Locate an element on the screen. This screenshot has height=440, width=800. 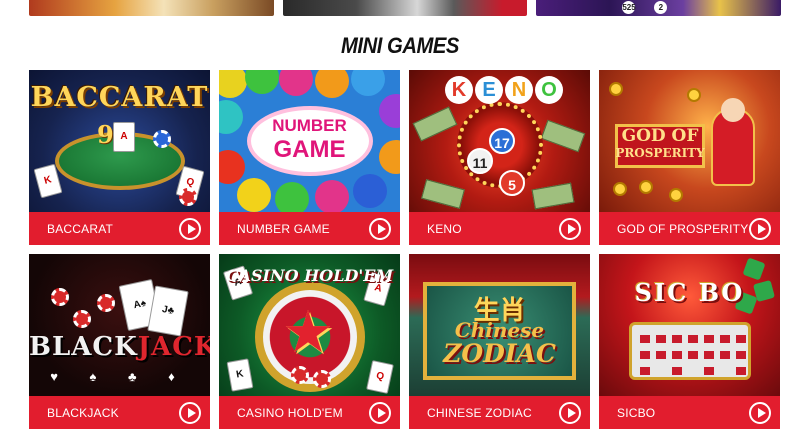
game-card-god-of-prosperity: GOD OF PROSPERITY GOD OF PROSPERITY is located at coordinates (689, 157).